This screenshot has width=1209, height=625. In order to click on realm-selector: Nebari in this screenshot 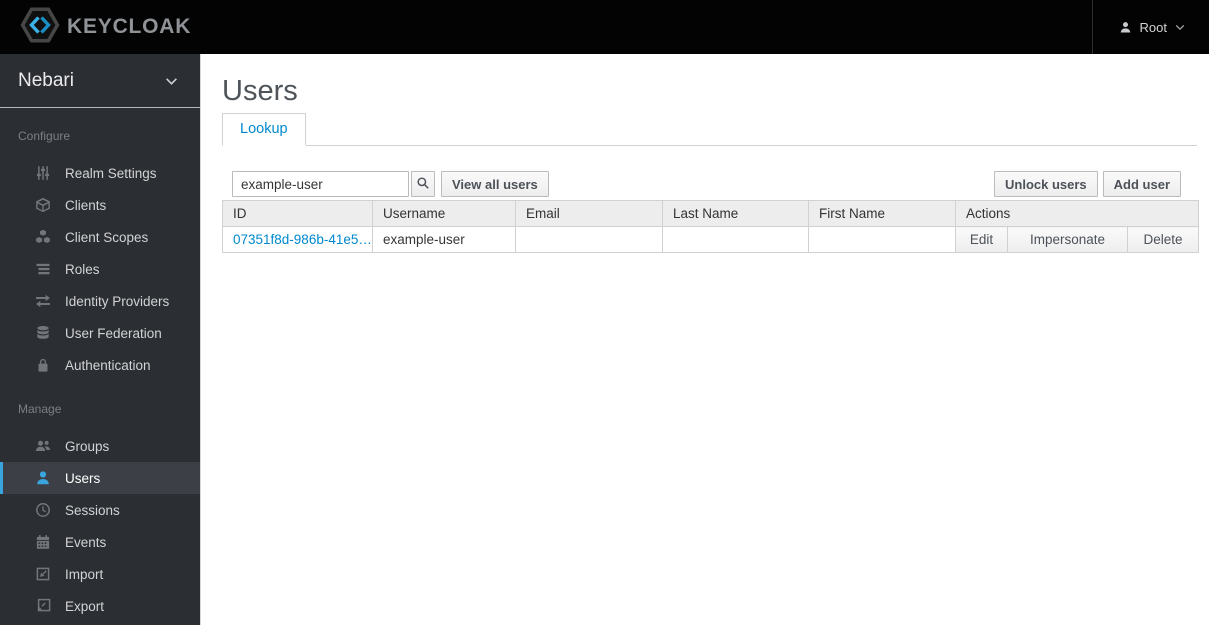, I will do `click(100, 81)`.